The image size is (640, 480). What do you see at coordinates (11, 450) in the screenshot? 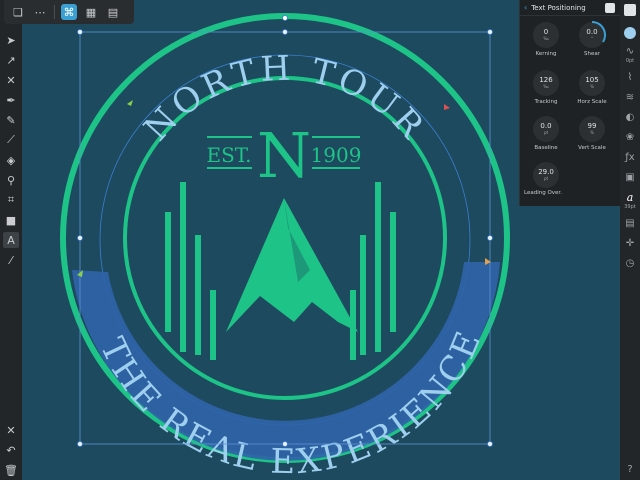
I see `undo-icon: ↶` at bounding box center [11, 450].